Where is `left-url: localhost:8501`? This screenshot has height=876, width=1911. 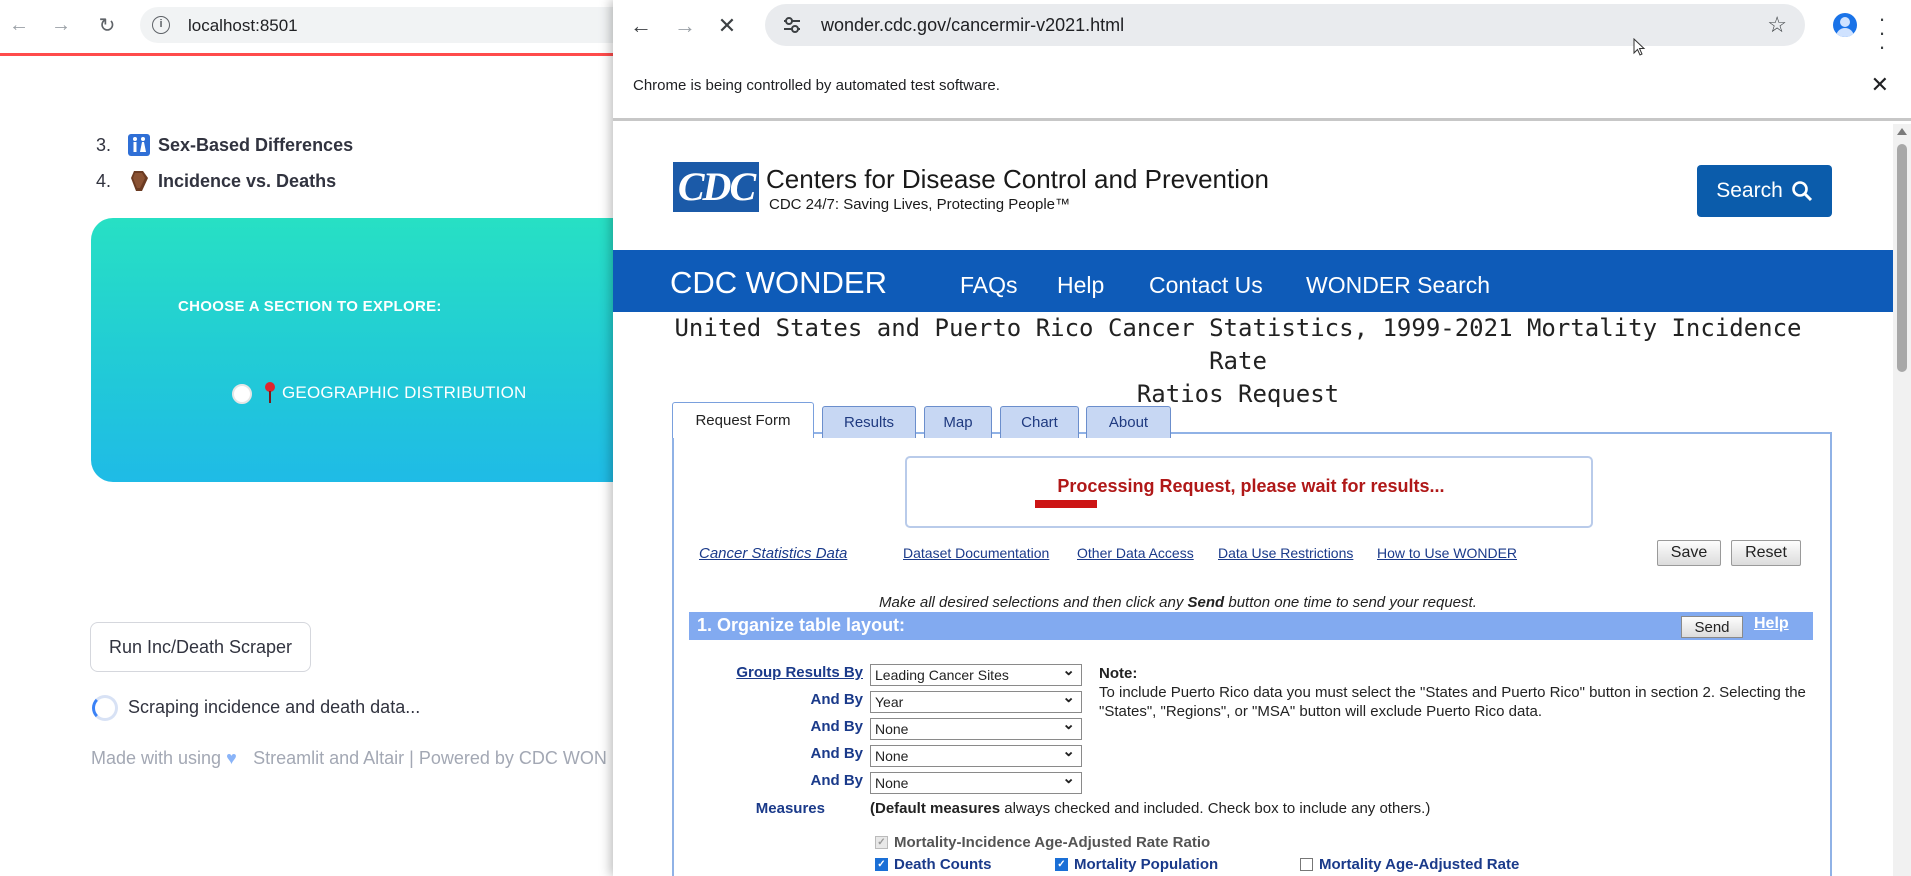
left-url: localhost:8501 is located at coordinates (243, 26).